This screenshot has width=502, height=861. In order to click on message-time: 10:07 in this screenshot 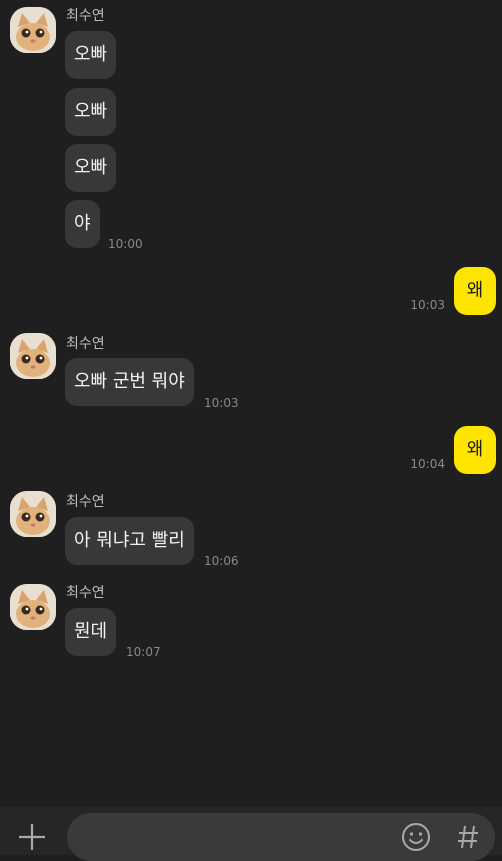, I will do `click(143, 652)`.